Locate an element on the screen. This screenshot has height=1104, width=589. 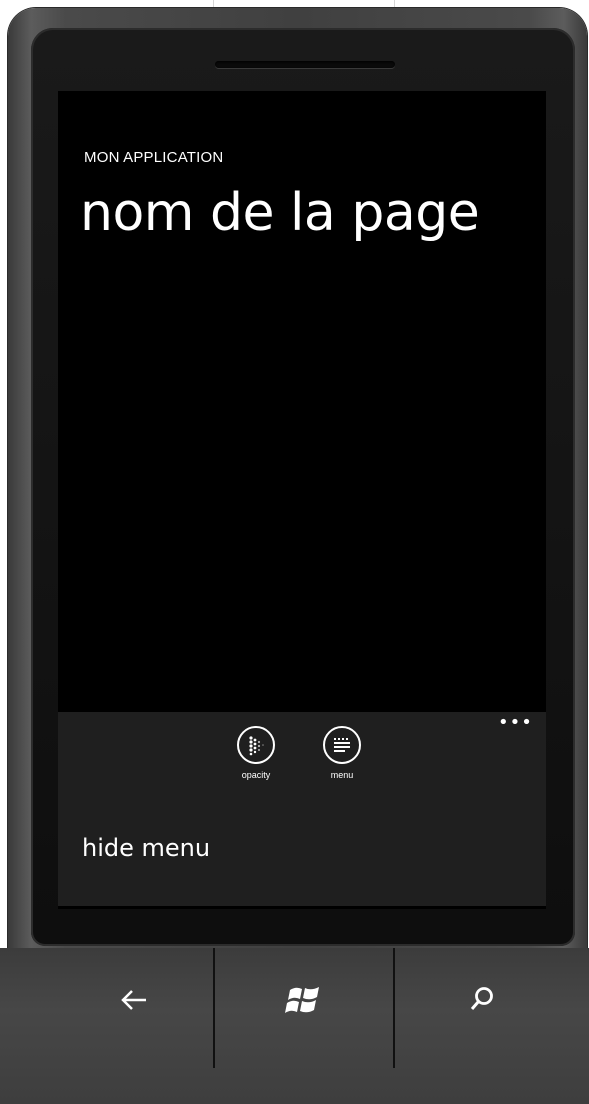
page-title: nom de la page is located at coordinates (280, 213).